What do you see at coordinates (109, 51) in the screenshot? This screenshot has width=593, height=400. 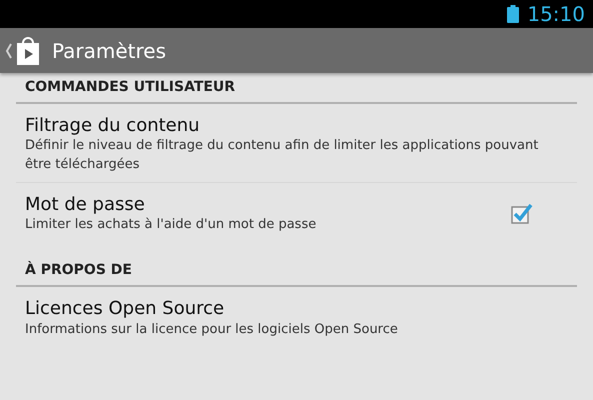 I see `screen-title: Paramètres` at bounding box center [109, 51].